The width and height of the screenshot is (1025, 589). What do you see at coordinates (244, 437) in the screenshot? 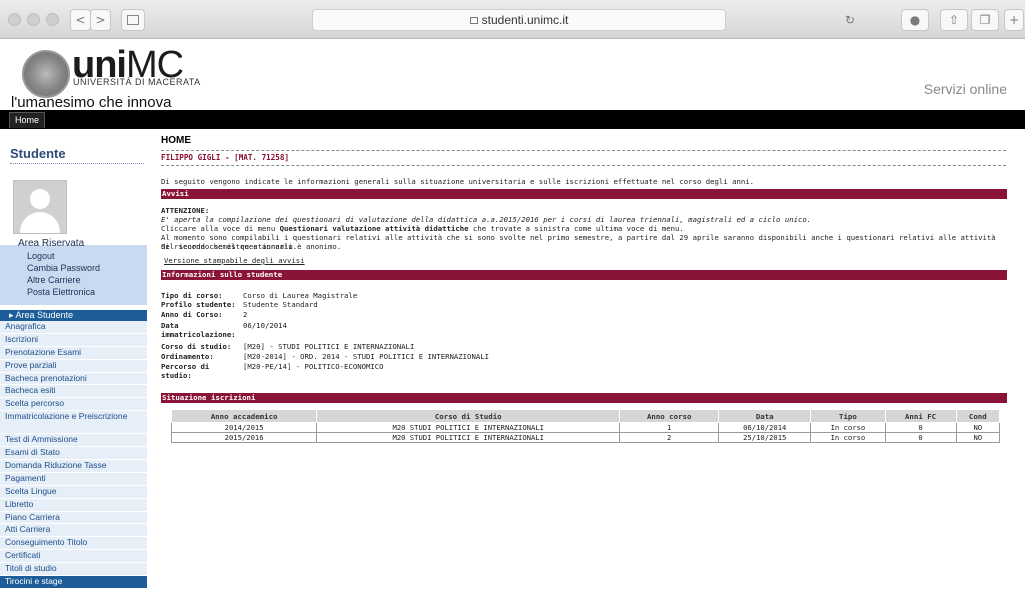
I see `table-cell: 2015/2016` at bounding box center [244, 437].